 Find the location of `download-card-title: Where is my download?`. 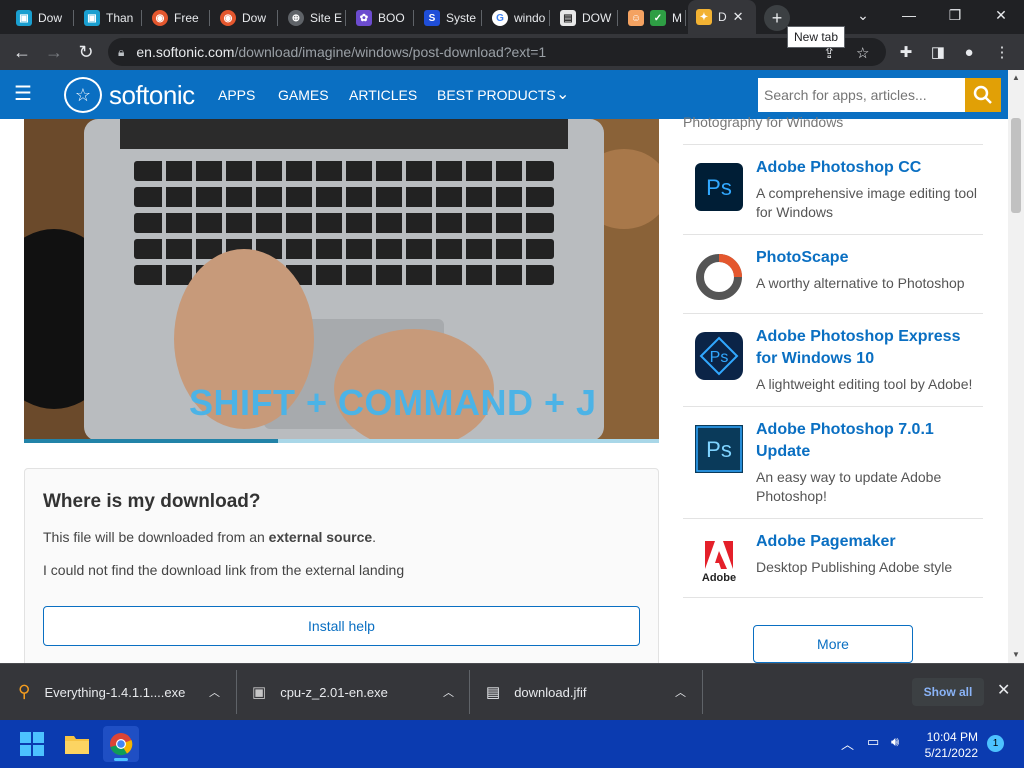

download-card-title: Where is my download? is located at coordinates (152, 501).